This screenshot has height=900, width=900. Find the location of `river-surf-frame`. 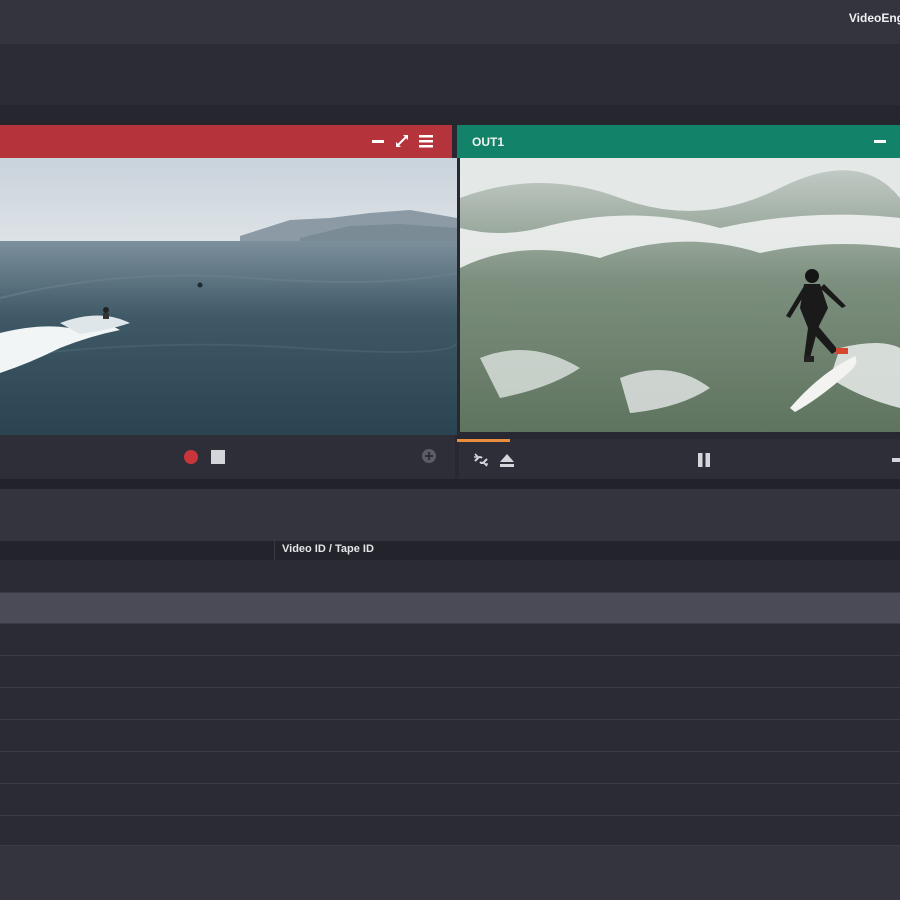

river-surf-frame is located at coordinates (680, 295).